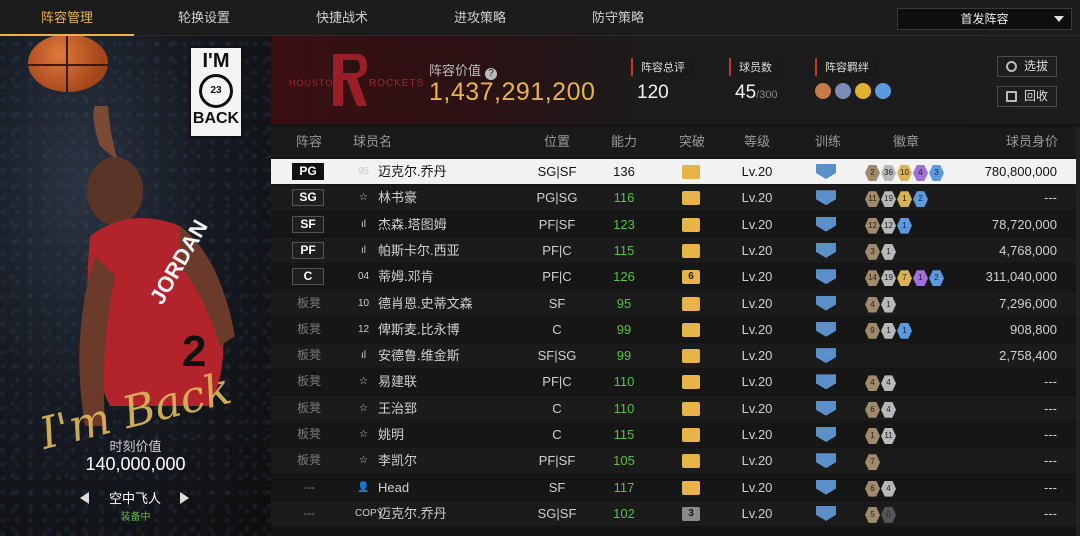  What do you see at coordinates (68, 64) in the screenshot?
I see `basketball-image` at bounding box center [68, 64].